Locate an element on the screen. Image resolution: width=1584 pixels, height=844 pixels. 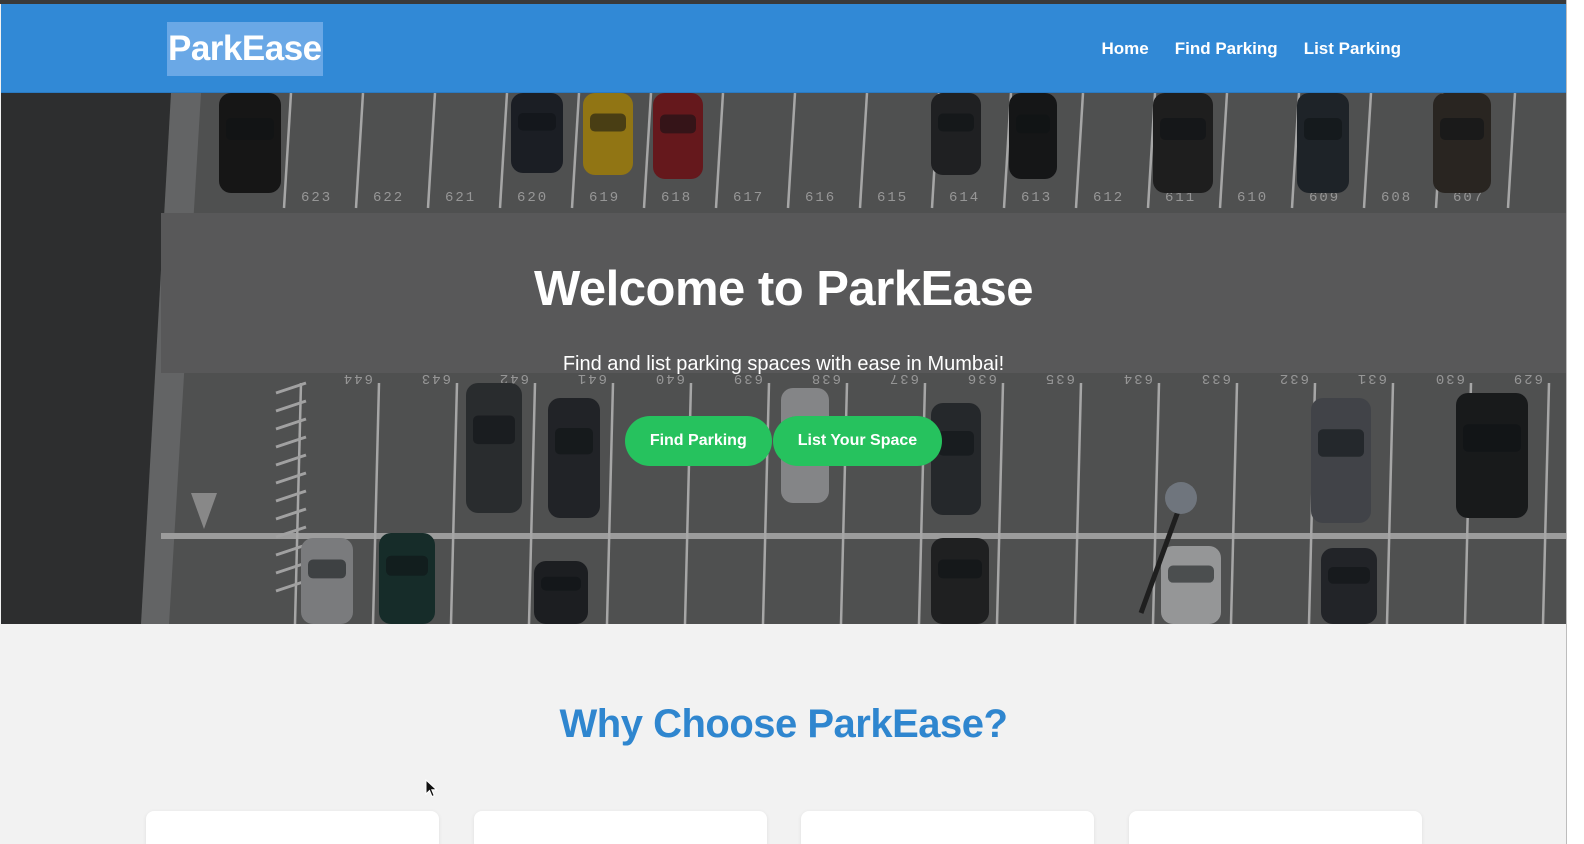
list-your-space-button: List Your Space is located at coordinates (857, 441).